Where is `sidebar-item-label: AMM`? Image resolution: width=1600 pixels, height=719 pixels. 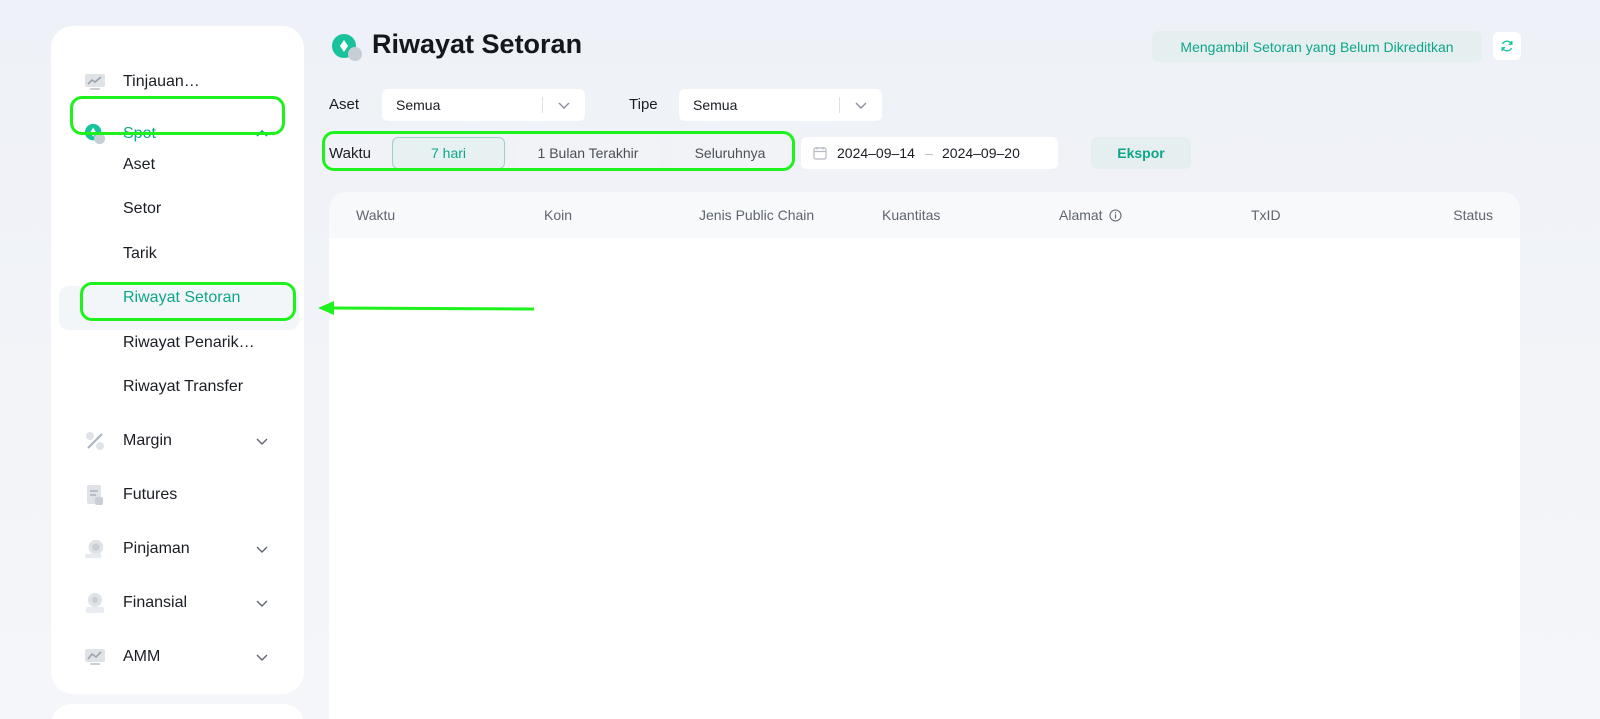
sidebar-item-label: AMM is located at coordinates (142, 656).